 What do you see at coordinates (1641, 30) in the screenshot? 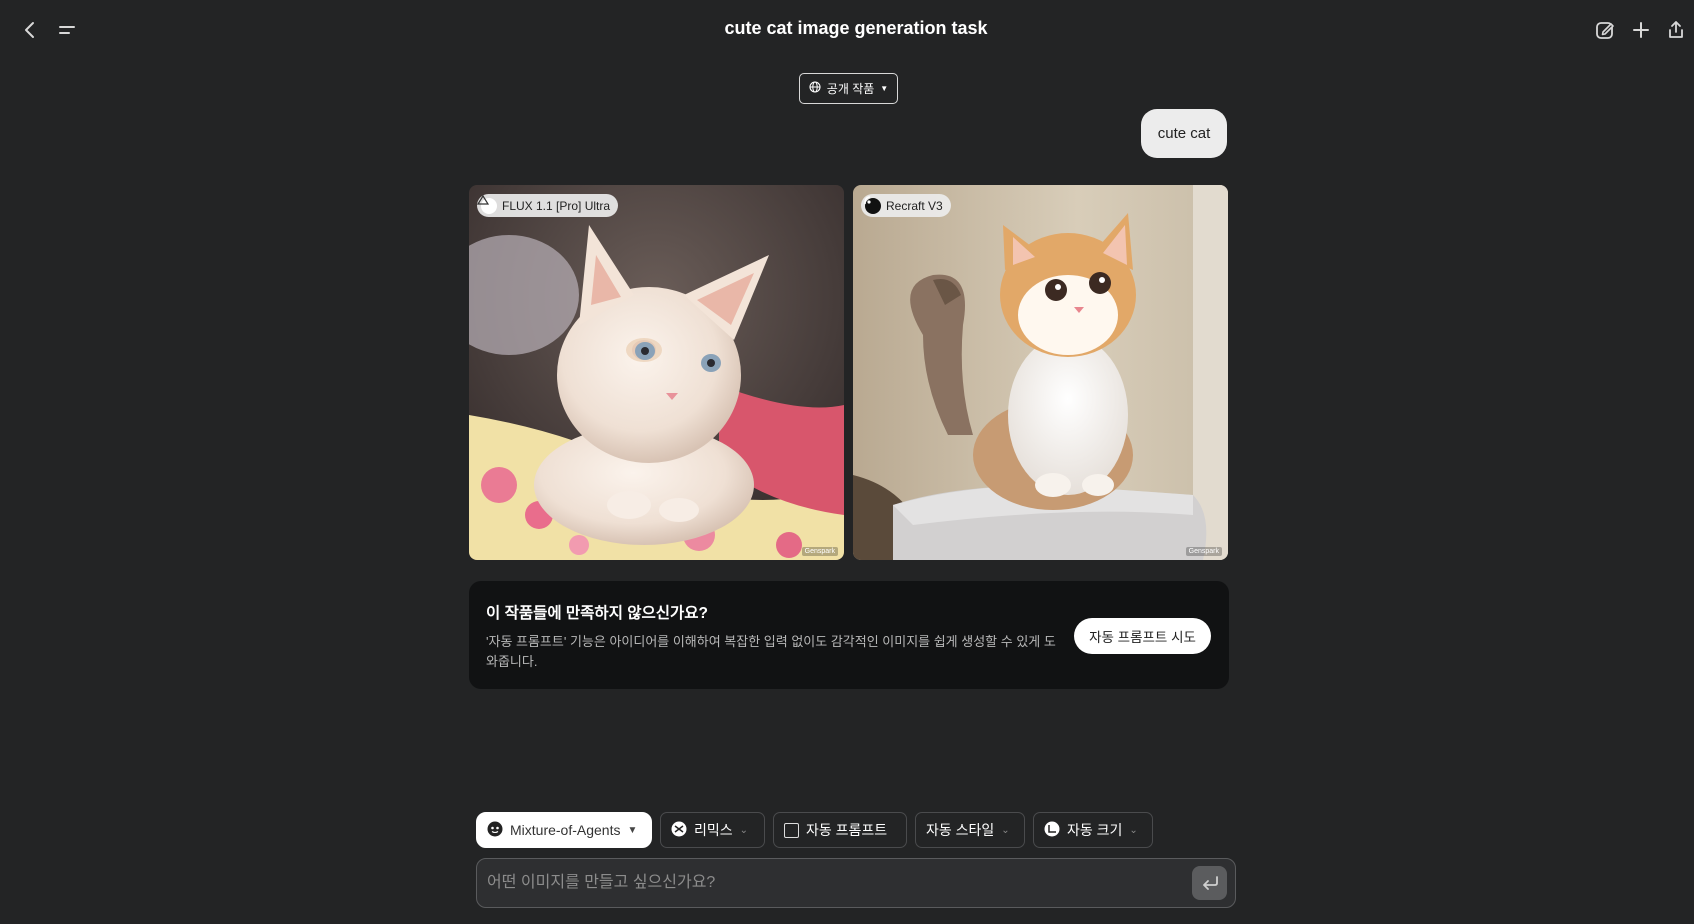
I see `plus-icon` at bounding box center [1641, 30].